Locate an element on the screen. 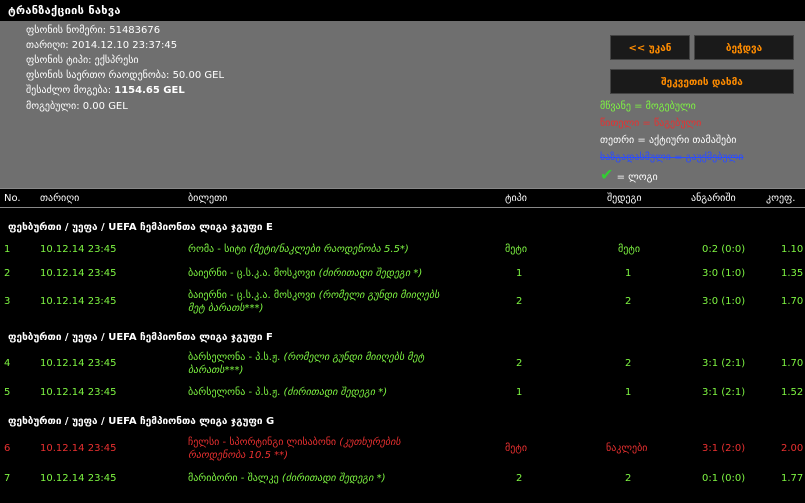 Image resolution: width=805 pixels, height=503 pixels. row-event-name: რომა - სიტი is located at coordinates (217, 249).